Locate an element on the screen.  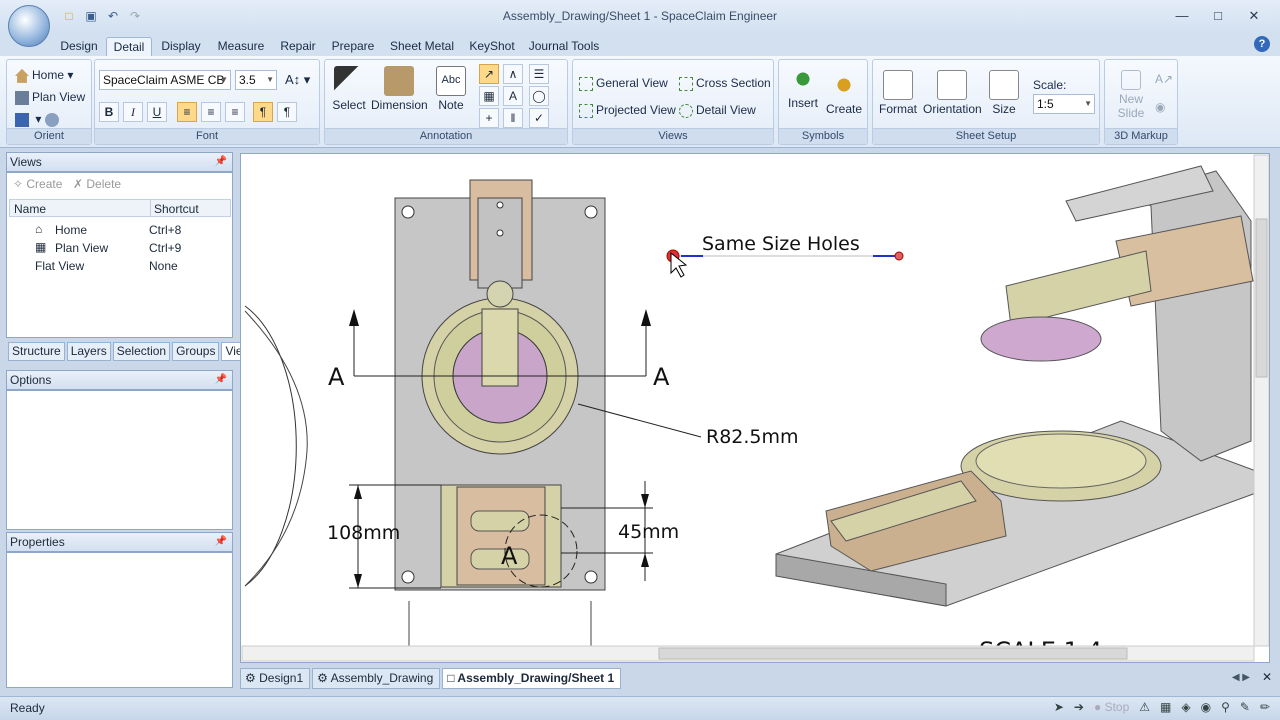
tab-measure: Measure is located at coordinates (241, 46).